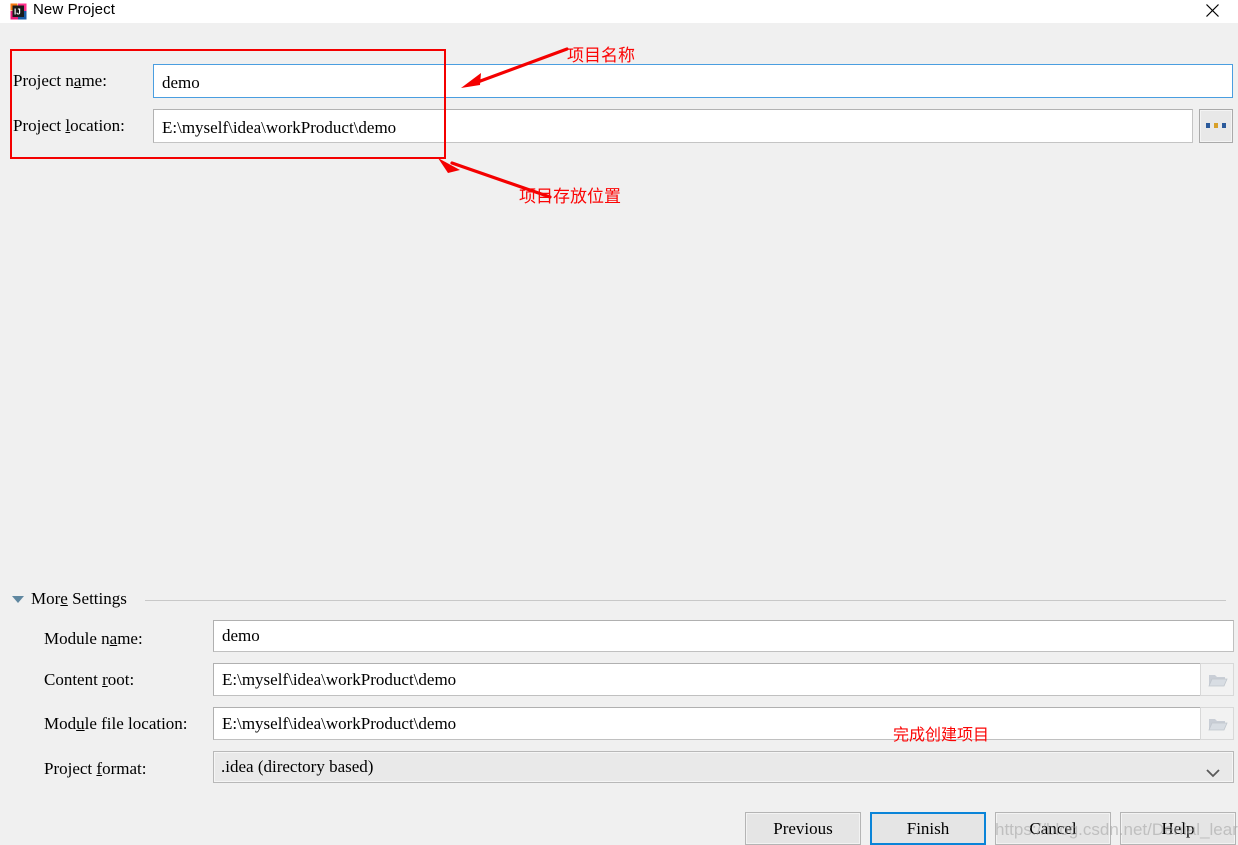 This screenshot has width=1238, height=845. Describe the element at coordinates (74, 9) in the screenshot. I see `window-title: New Project` at that location.